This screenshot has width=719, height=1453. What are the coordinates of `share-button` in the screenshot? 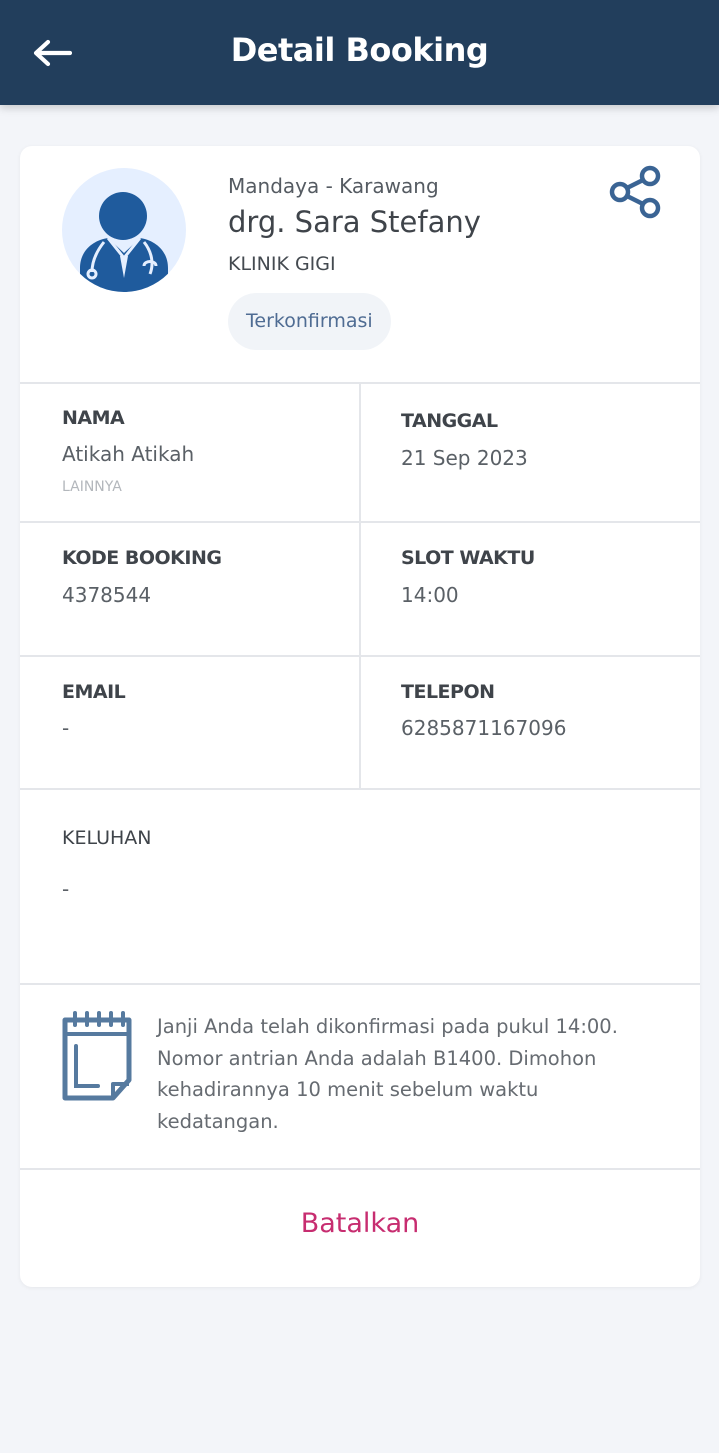 It's located at (634, 192).